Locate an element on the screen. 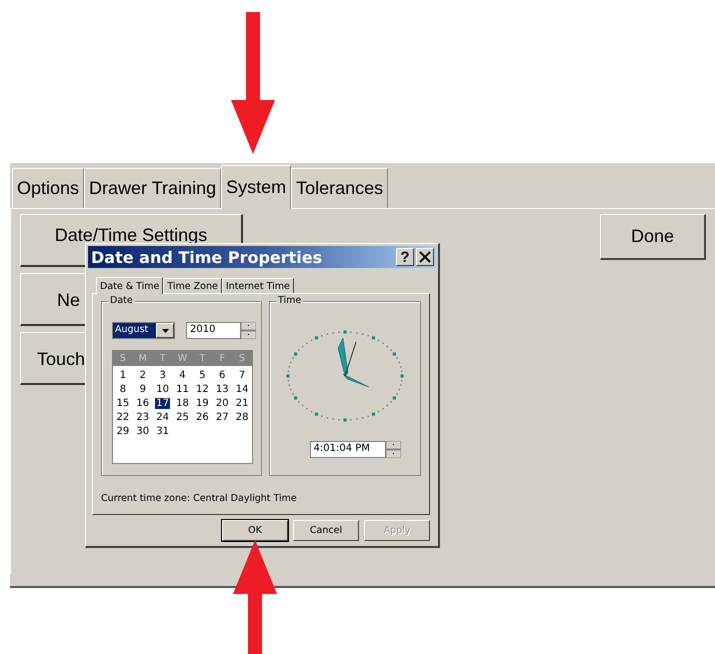 The image size is (715, 654). tab: Time Zone is located at coordinates (192, 285).